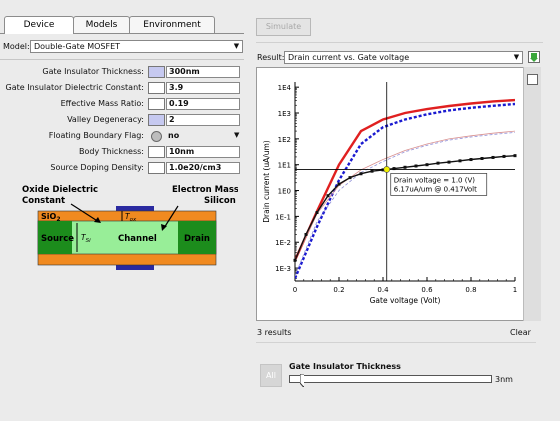 The width and height of the screenshot is (560, 421). I want to click on result-select: Drain current vs. Gate voltage ▼, so click(403, 57).